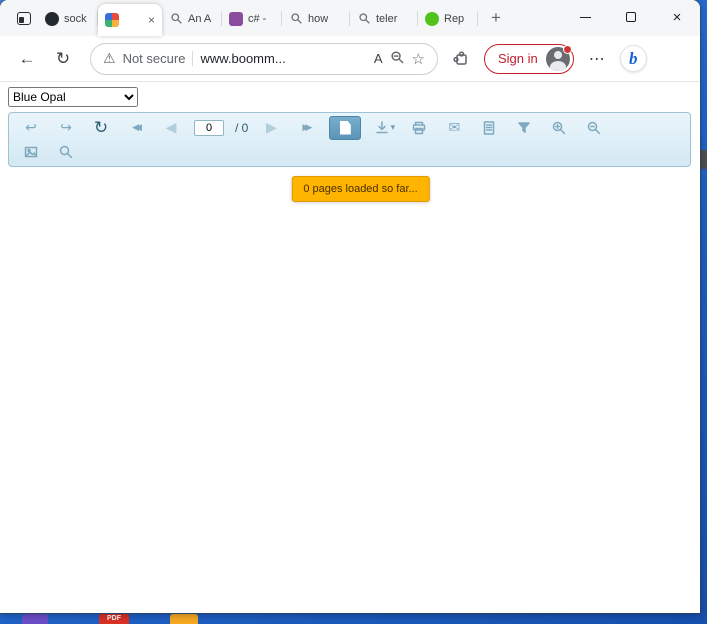  What do you see at coordinates (154, 58) in the screenshot?
I see `not-secure-label: Not secure` at bounding box center [154, 58].